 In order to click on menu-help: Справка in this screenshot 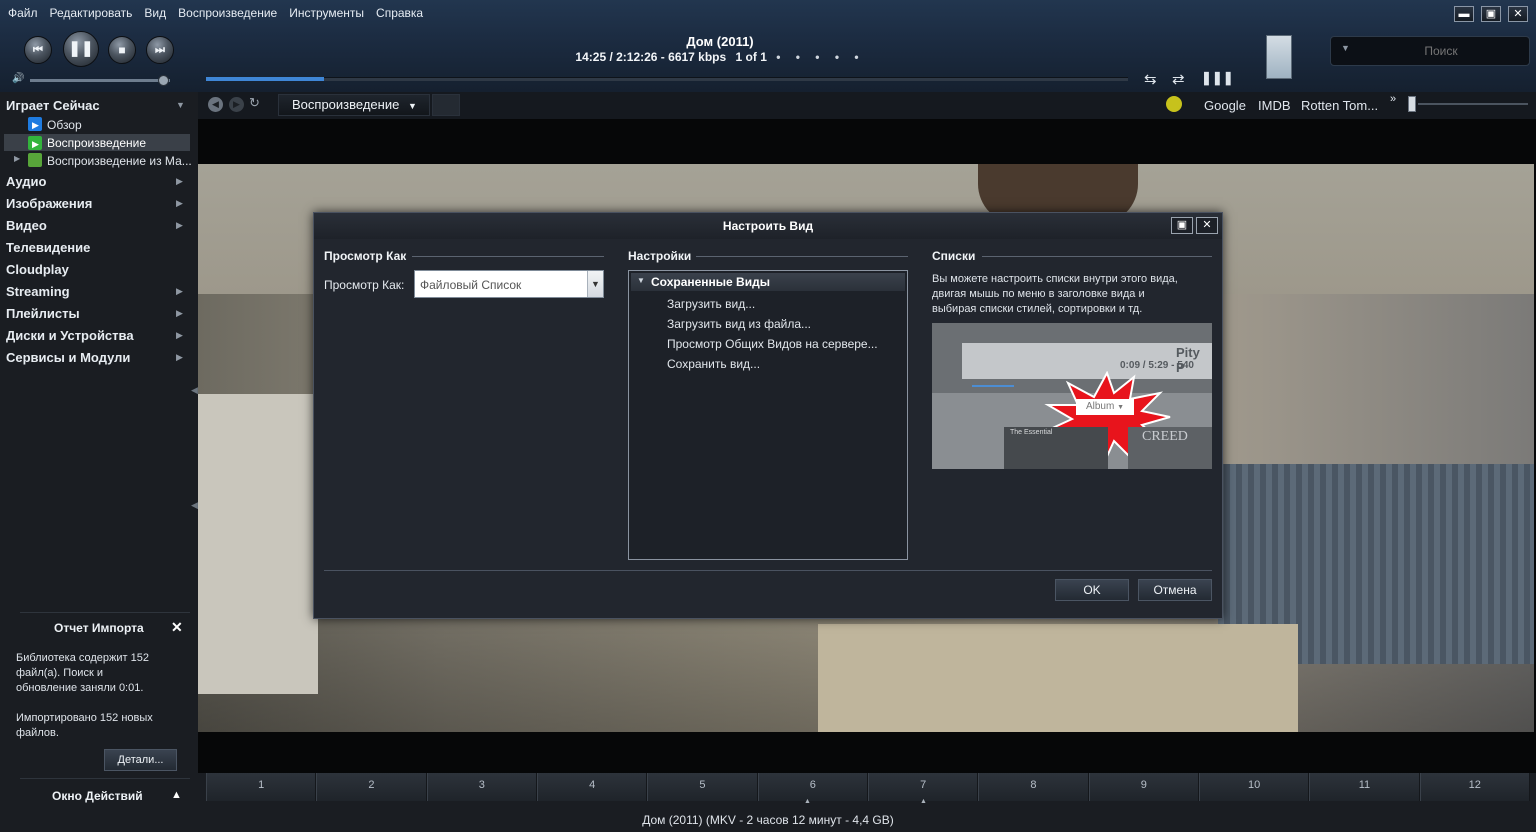, I will do `click(399, 14)`.